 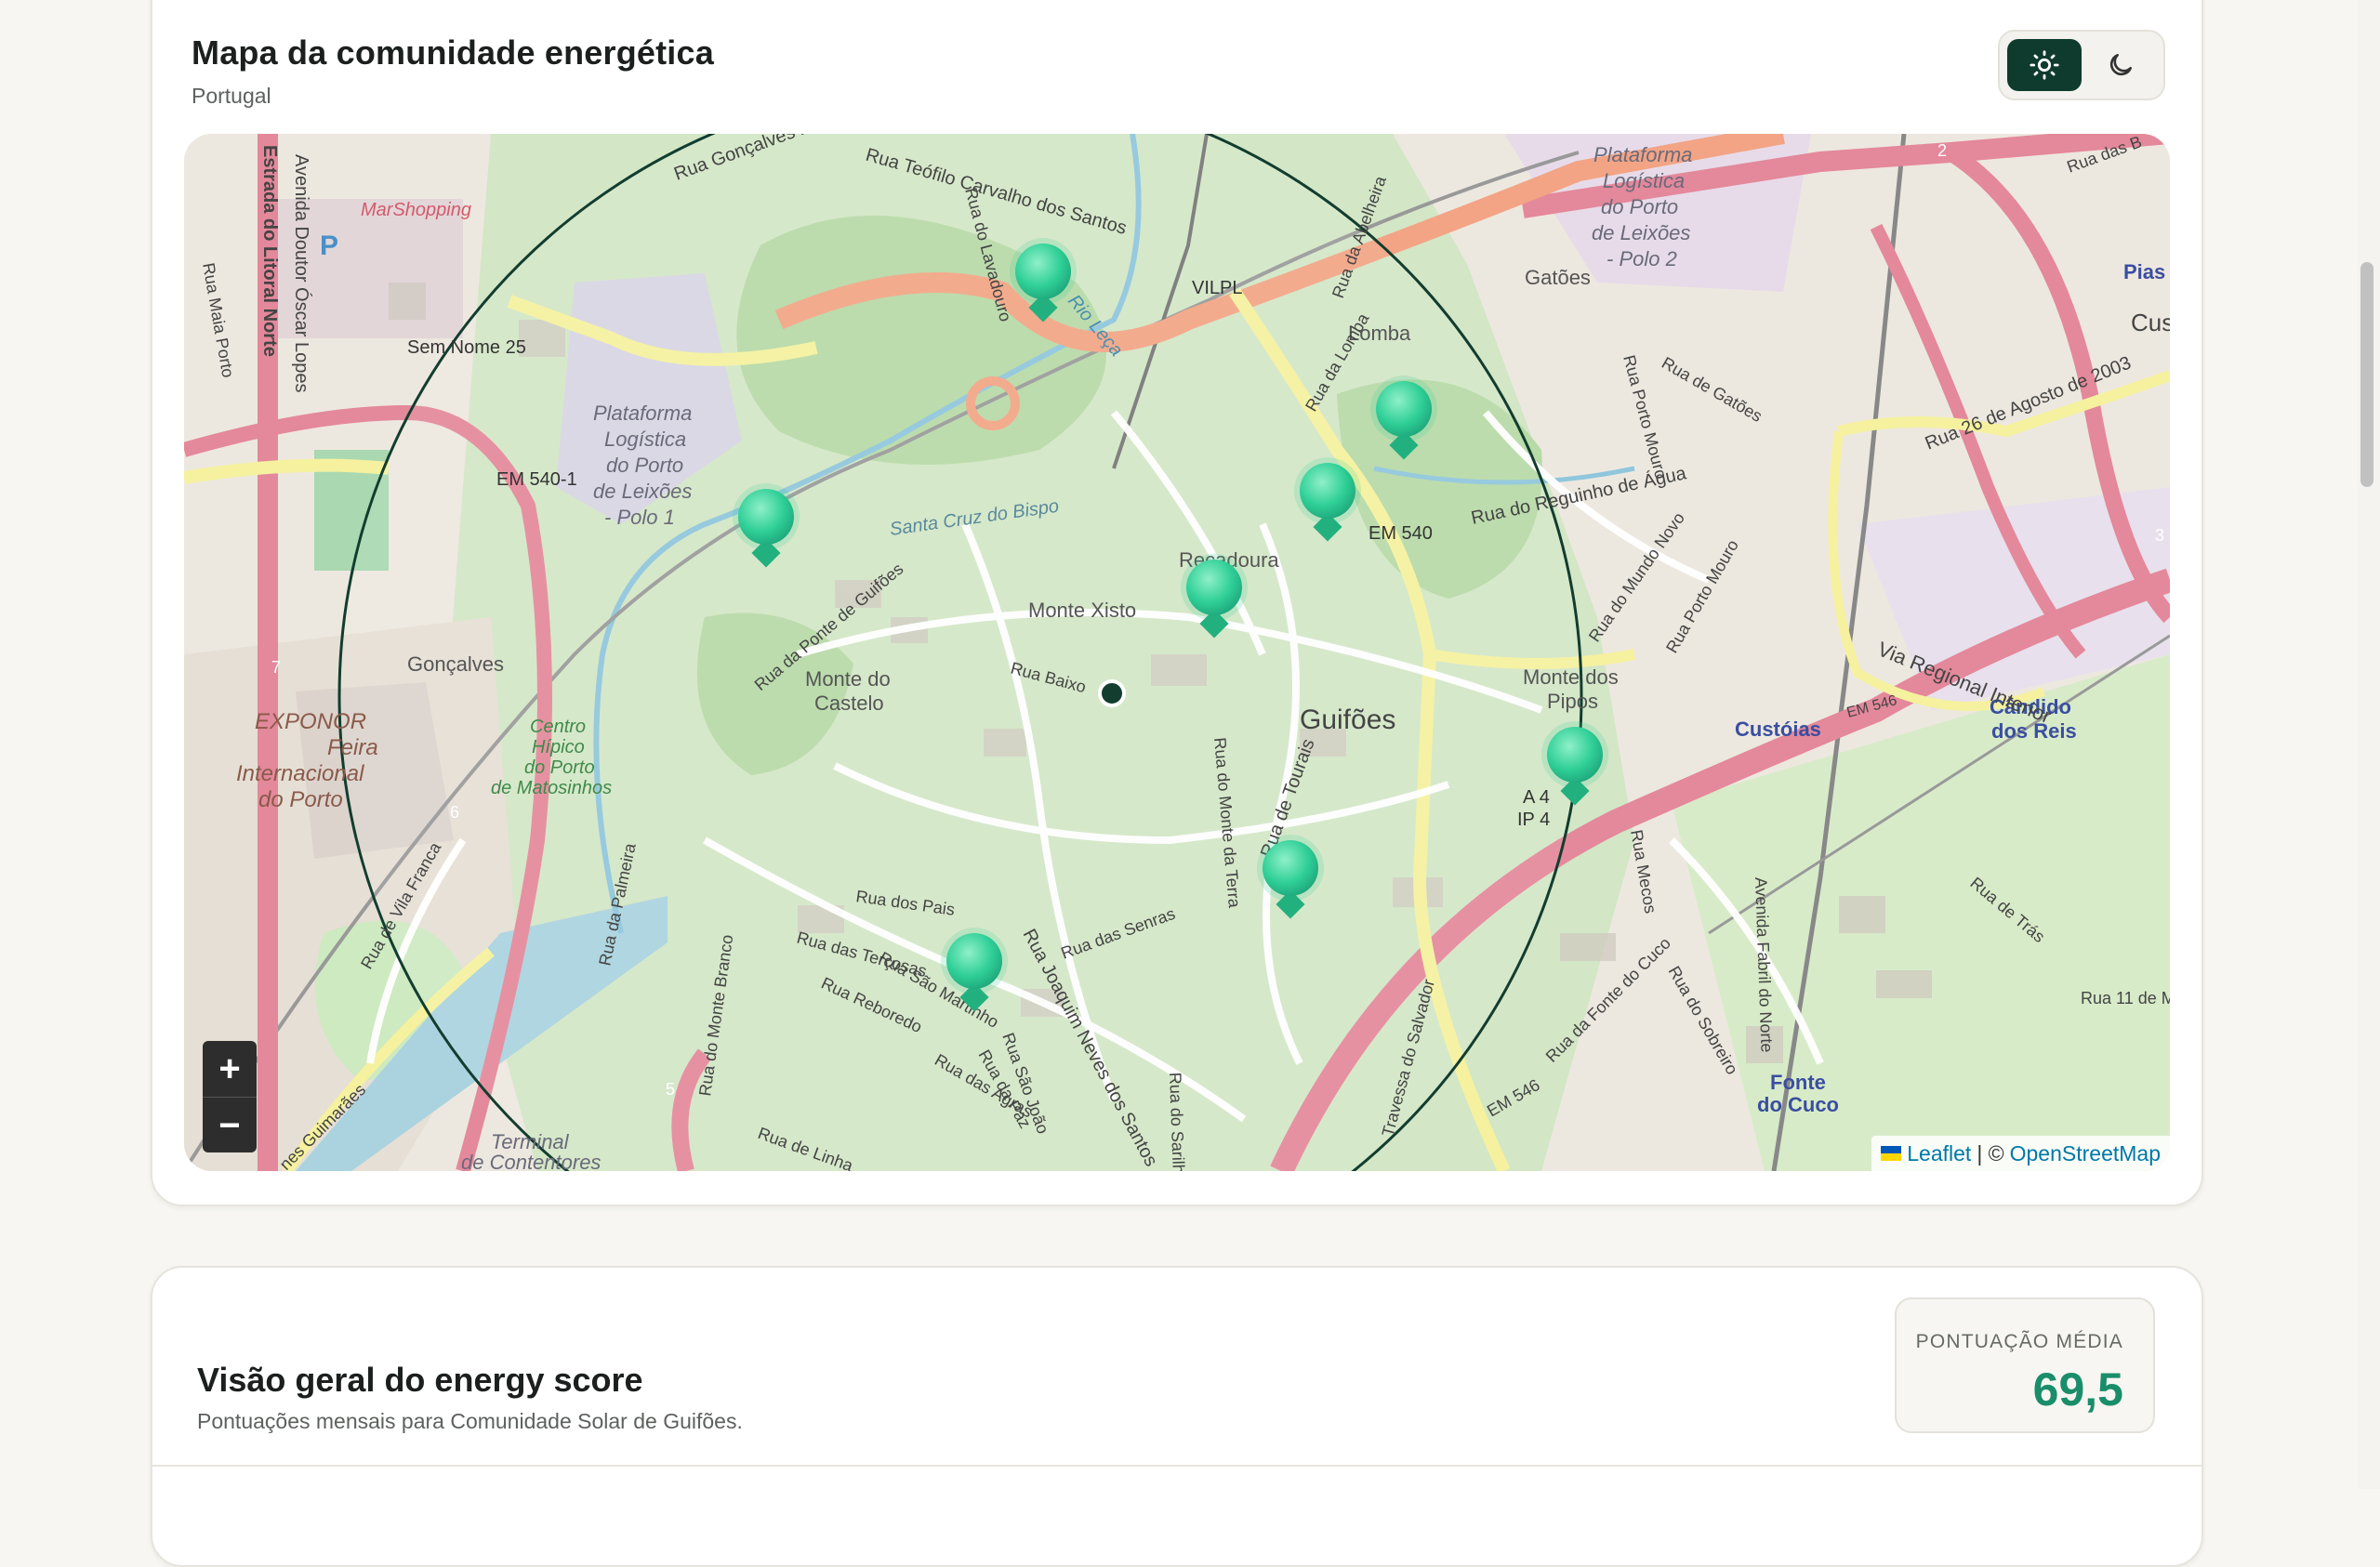 I want to click on energy-score-title: Visão geral do energy score, so click(x=420, y=1380).